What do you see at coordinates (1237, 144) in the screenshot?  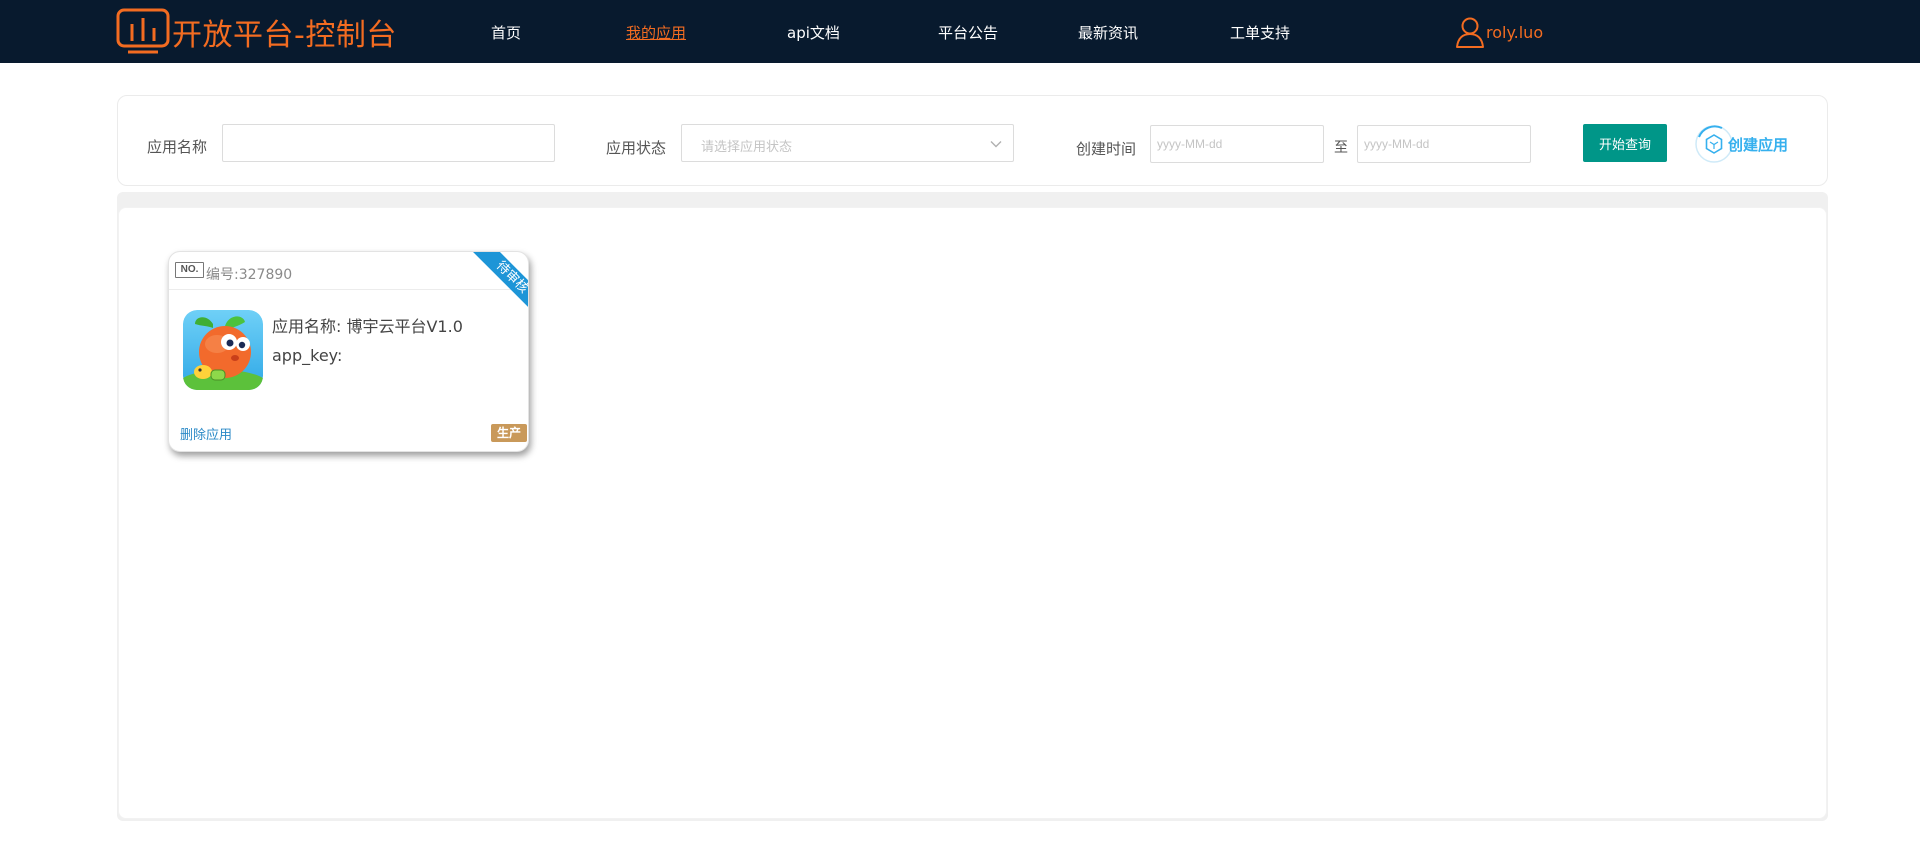 I see `date-from-input` at bounding box center [1237, 144].